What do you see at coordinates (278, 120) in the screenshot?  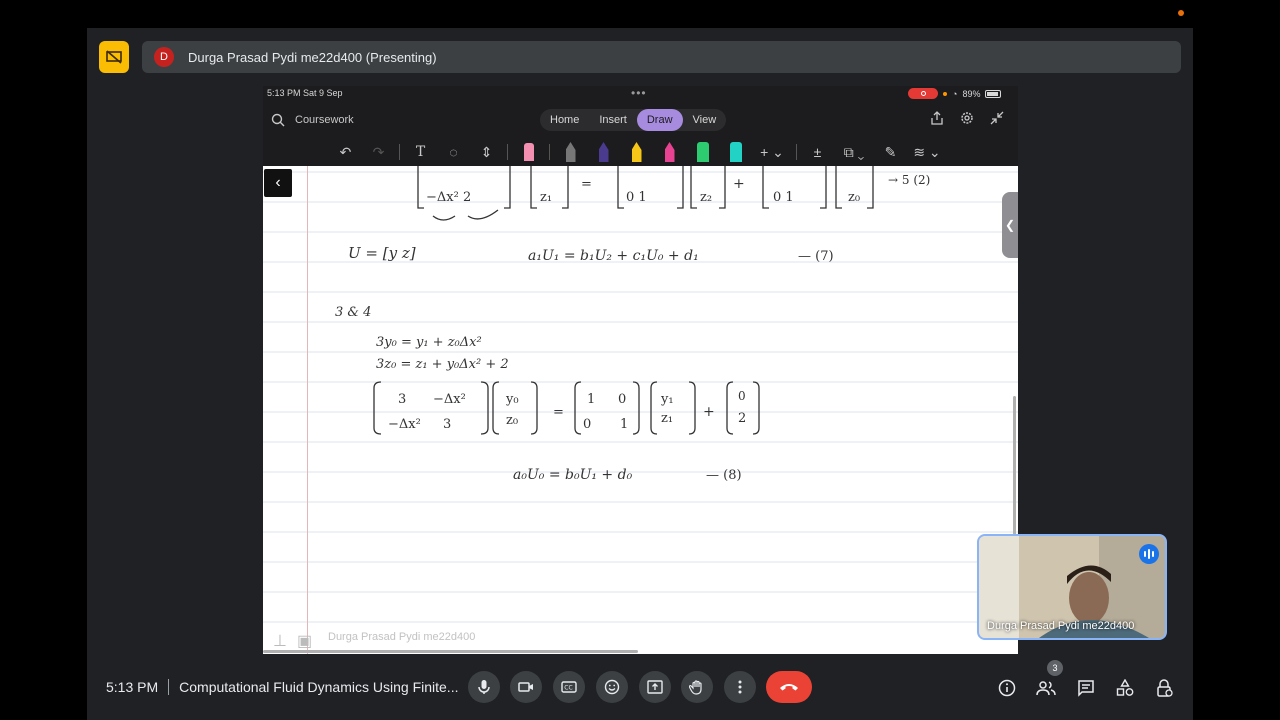 I see `search-icon` at bounding box center [278, 120].